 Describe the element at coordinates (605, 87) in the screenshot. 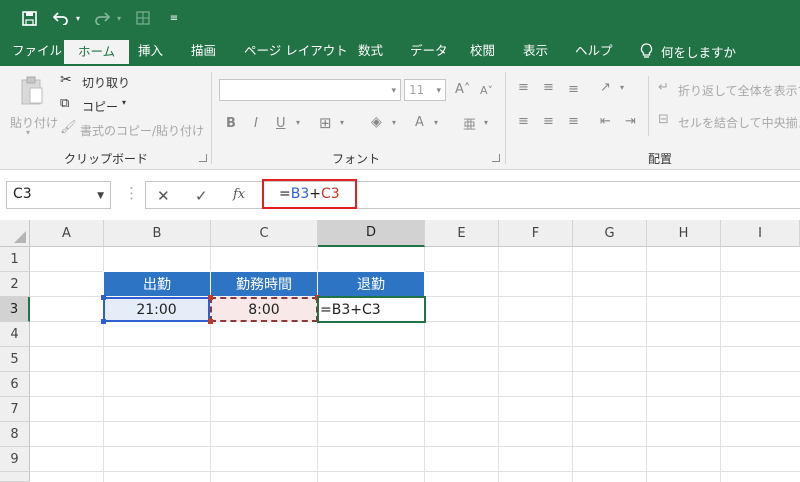

I see `orientation-icon: ↗` at that location.